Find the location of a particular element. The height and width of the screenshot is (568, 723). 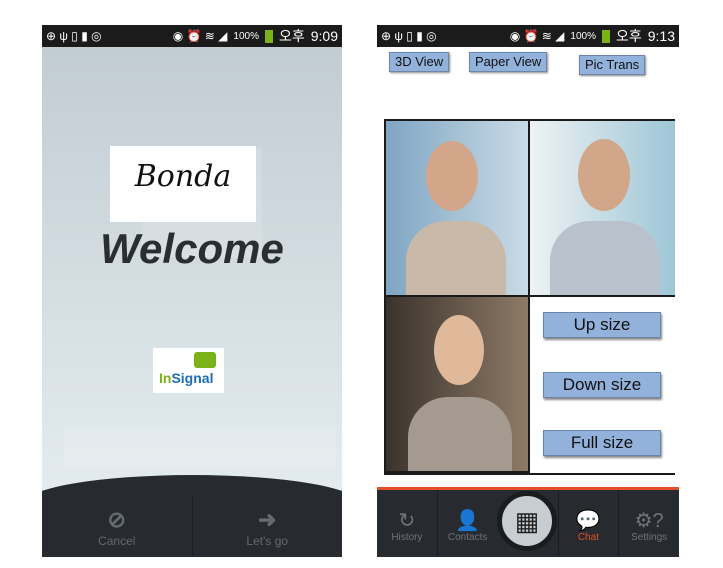

action-bar: ⊘ Cancel ➜ Let's go is located at coordinates (192, 526).